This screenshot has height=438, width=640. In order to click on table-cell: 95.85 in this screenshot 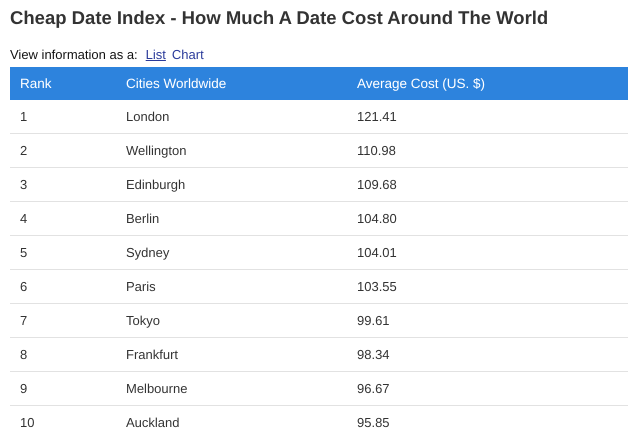, I will do `click(487, 422)`.